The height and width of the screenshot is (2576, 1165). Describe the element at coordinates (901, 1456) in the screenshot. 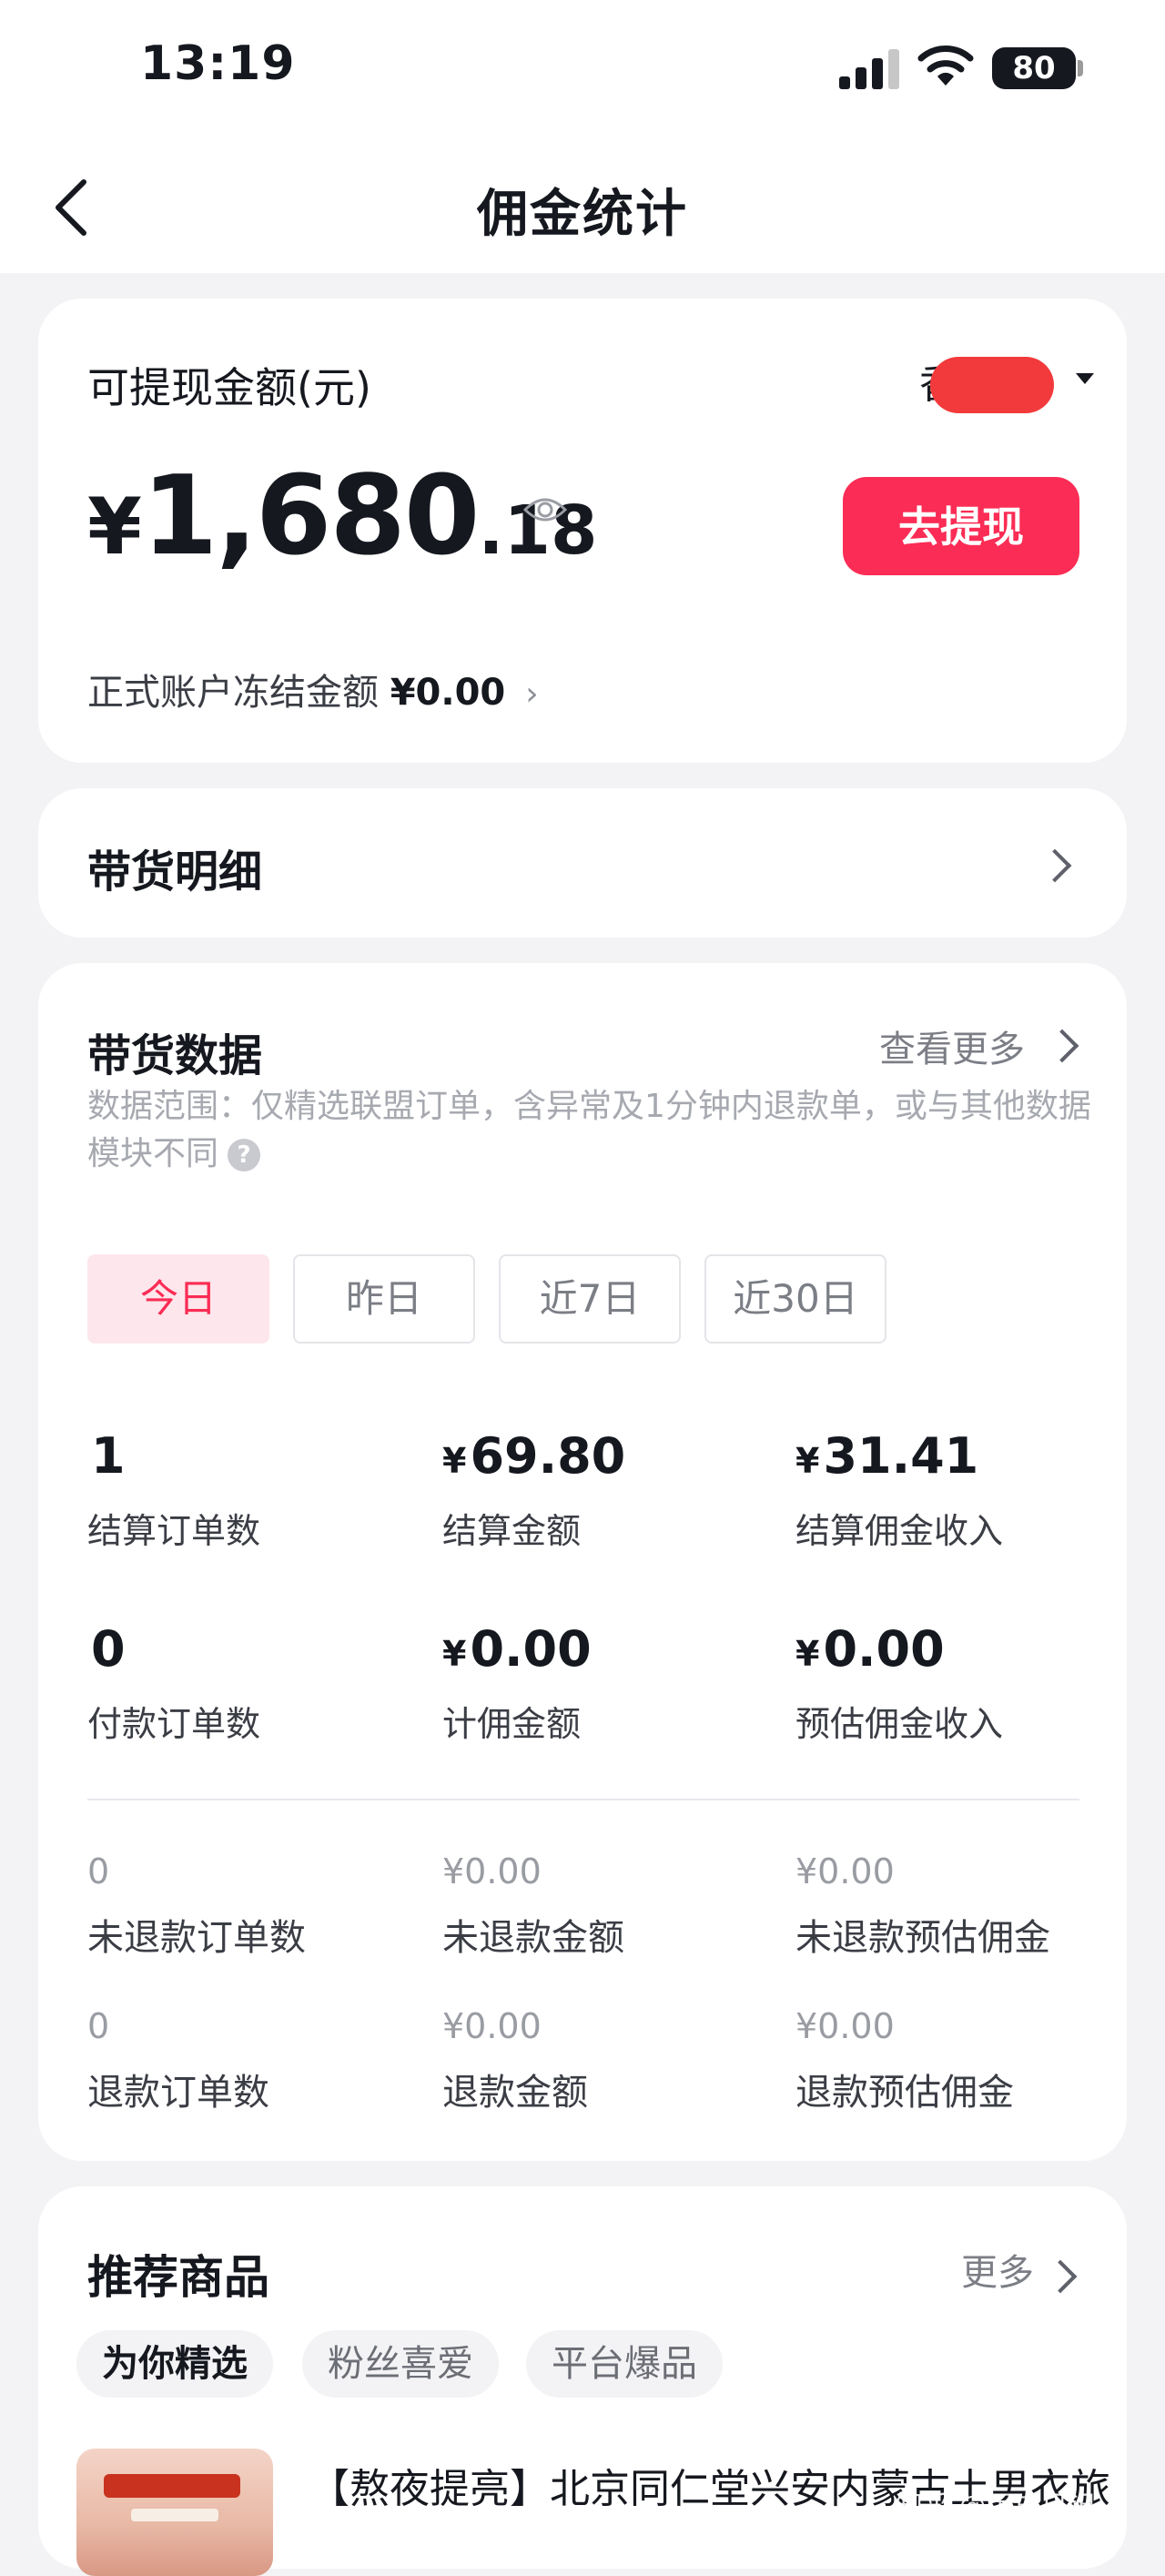

I see `metric-value: 31.41` at that location.